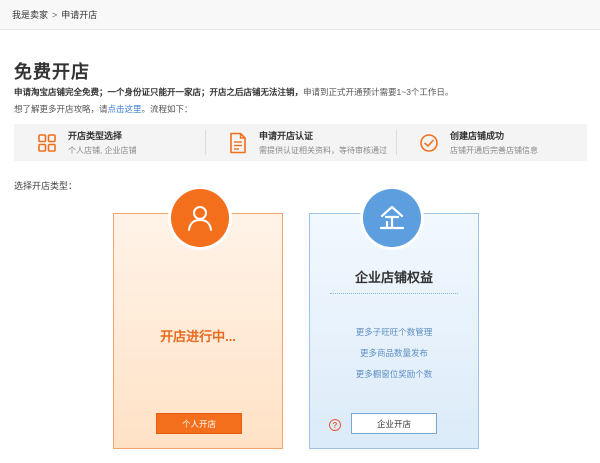  Describe the element at coordinates (47, 143) in the screenshot. I see `grid-icon` at that location.